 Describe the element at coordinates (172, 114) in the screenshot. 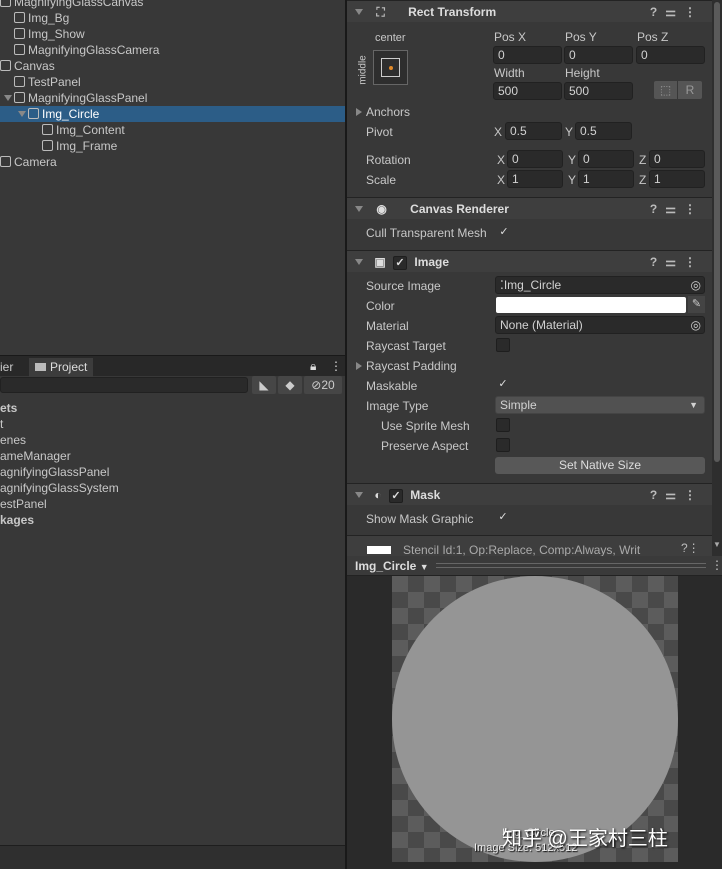

I see `hierarchy-item: Img_Circle` at that location.